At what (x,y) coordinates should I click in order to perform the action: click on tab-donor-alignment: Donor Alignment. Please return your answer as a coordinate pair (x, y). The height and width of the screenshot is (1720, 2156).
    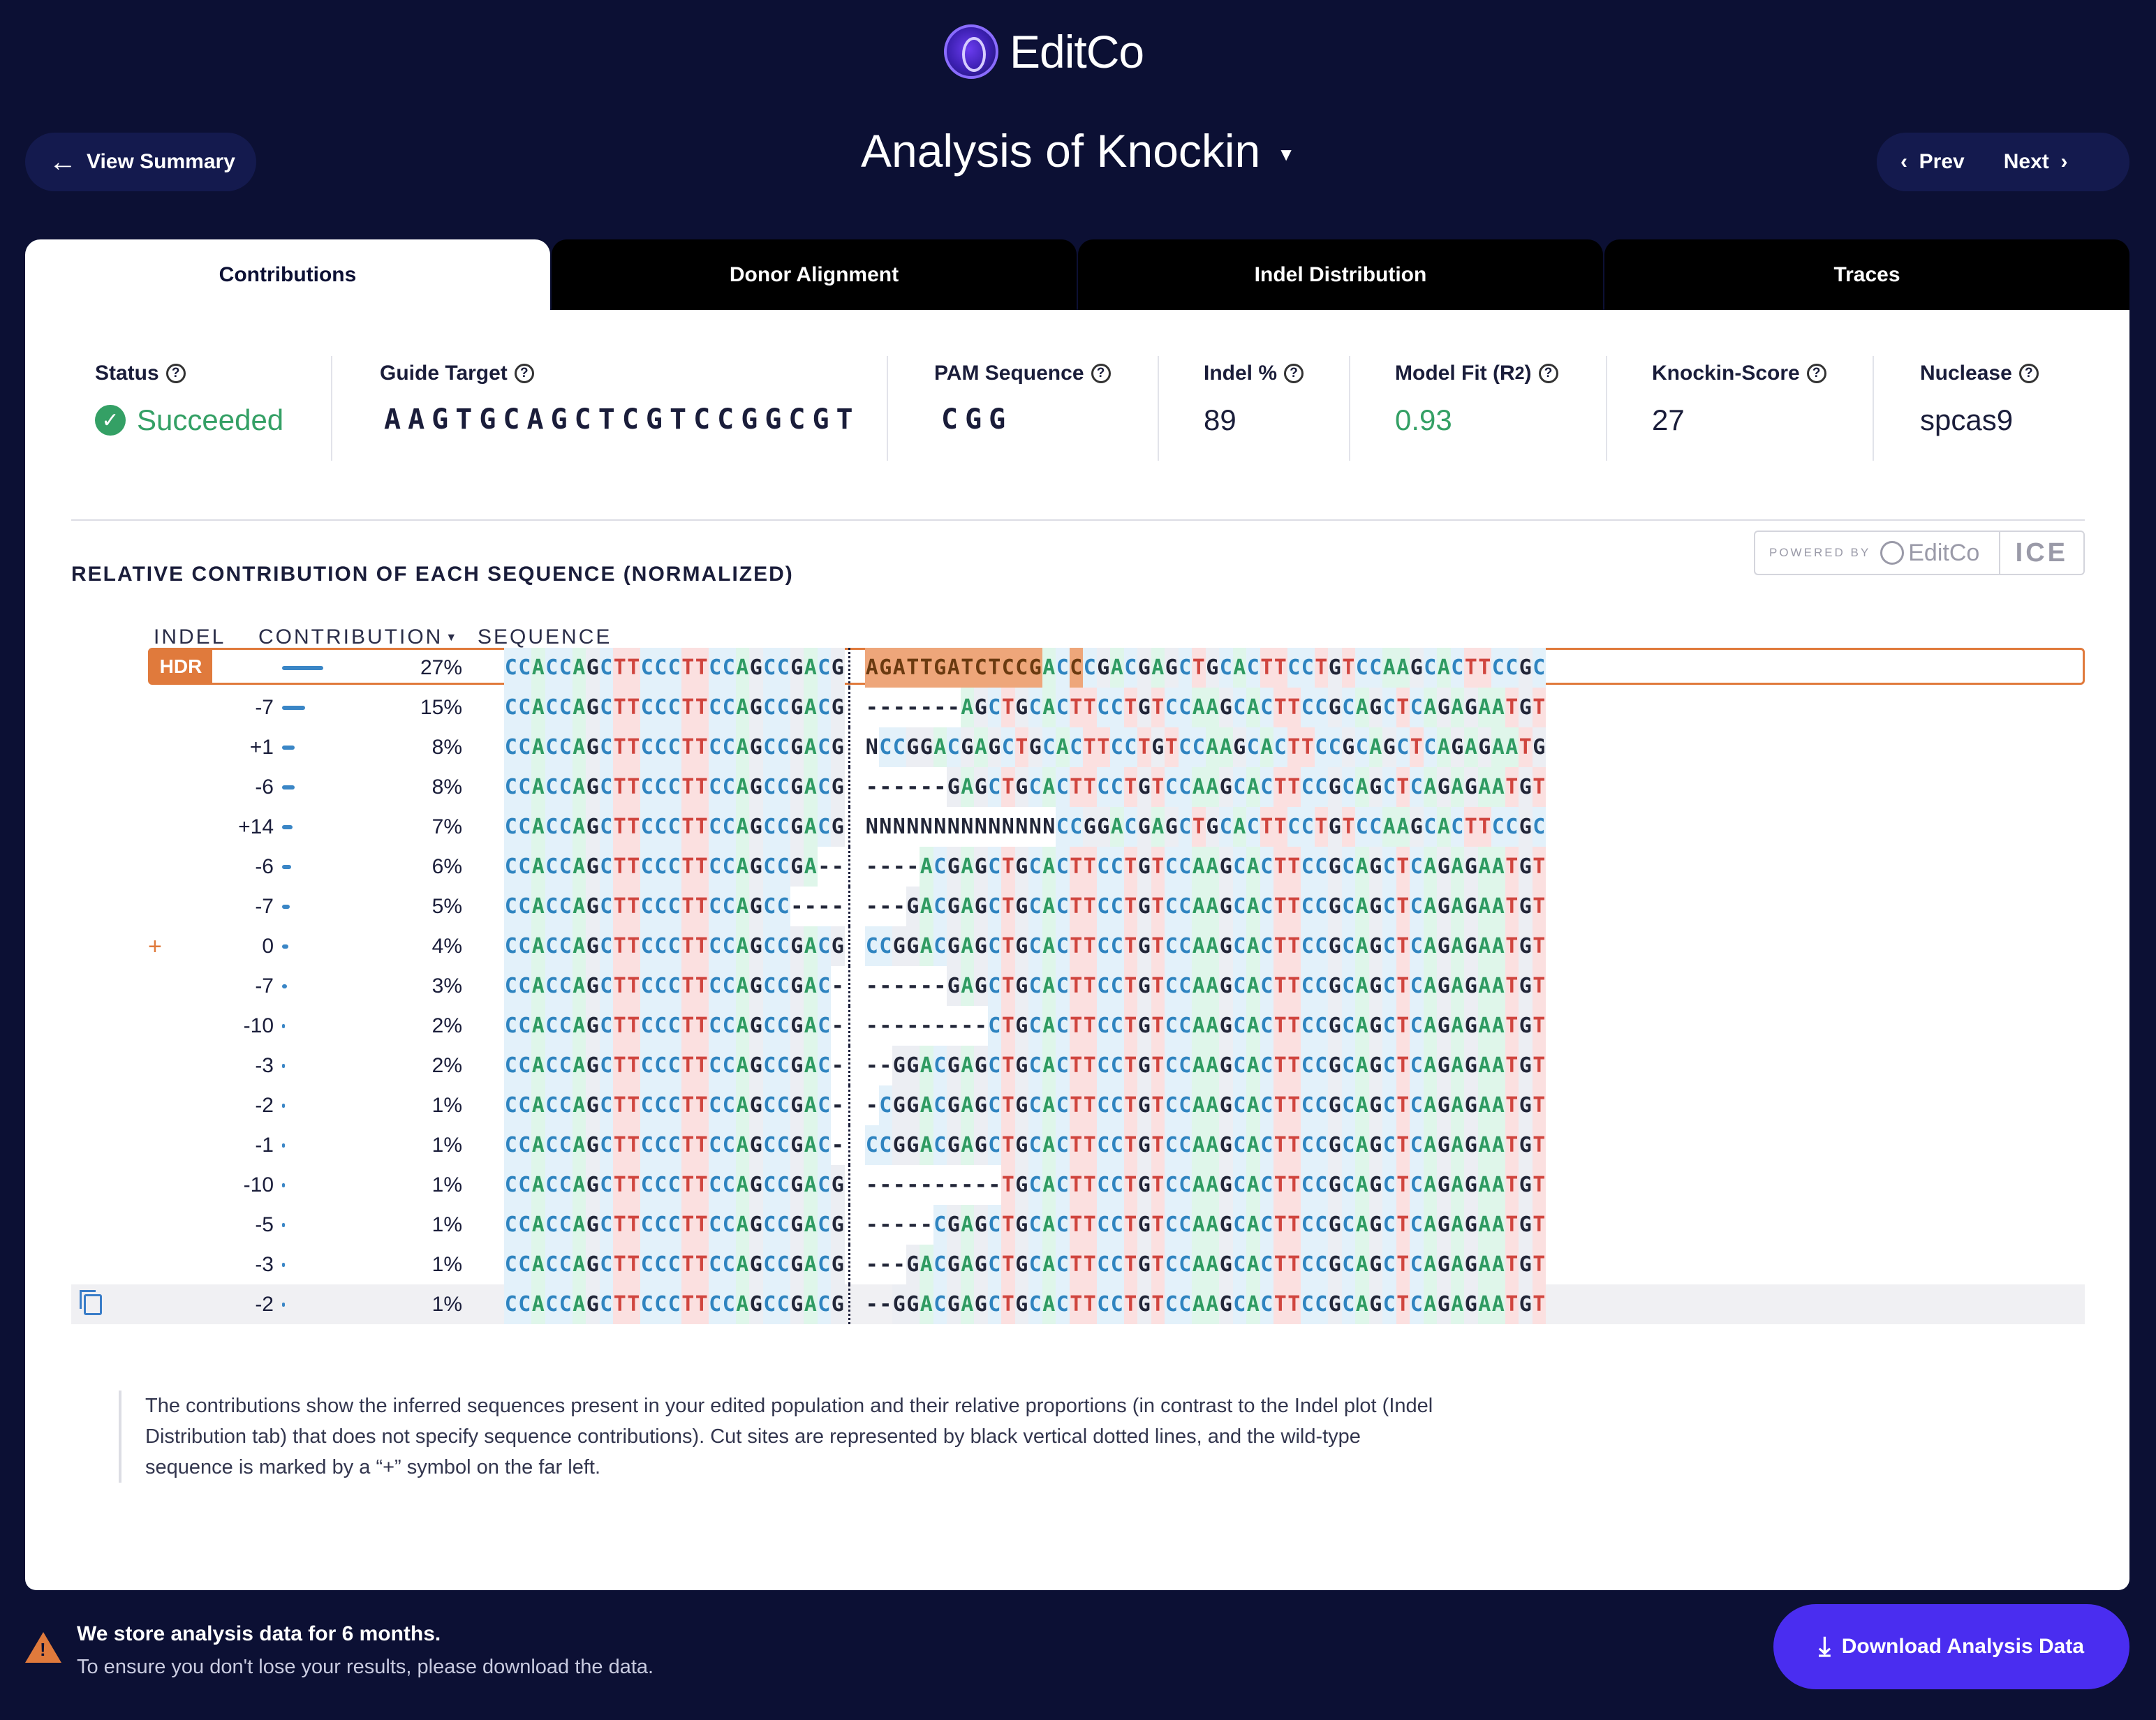
    Looking at the image, I should click on (814, 275).